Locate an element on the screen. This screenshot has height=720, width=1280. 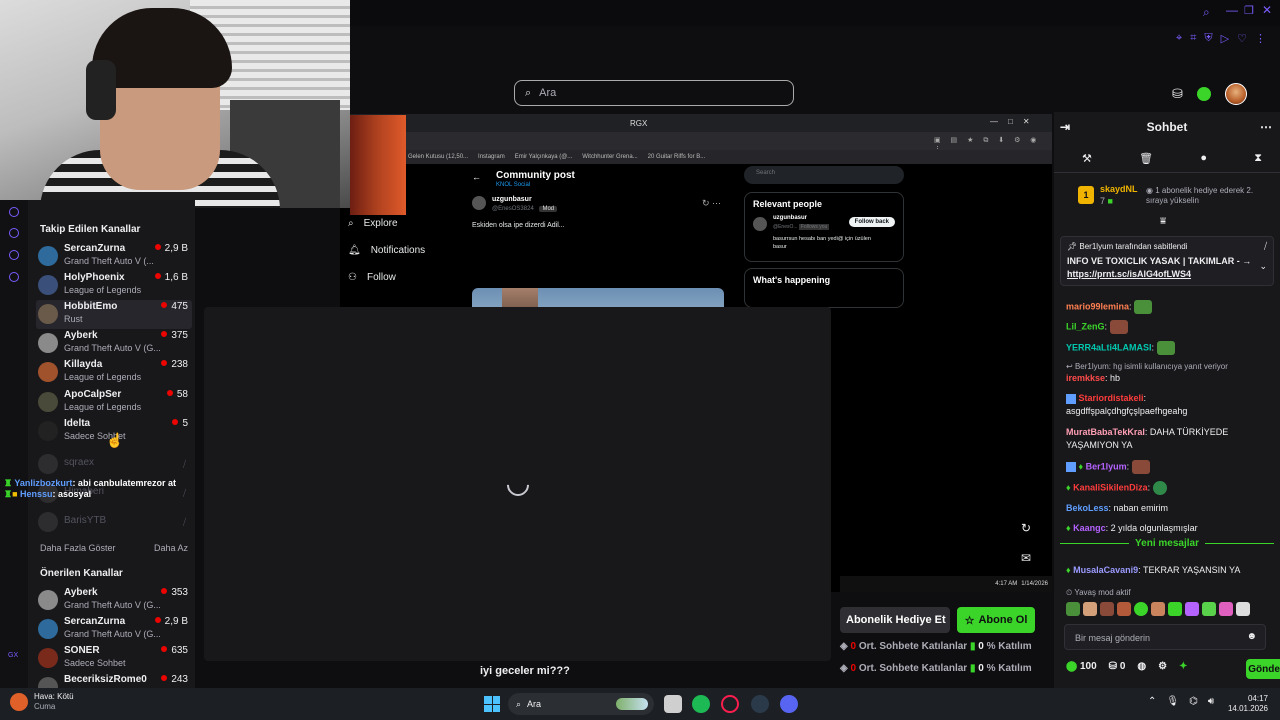
volume-icon: 🔊︎ is located at coordinates (1211, 701).